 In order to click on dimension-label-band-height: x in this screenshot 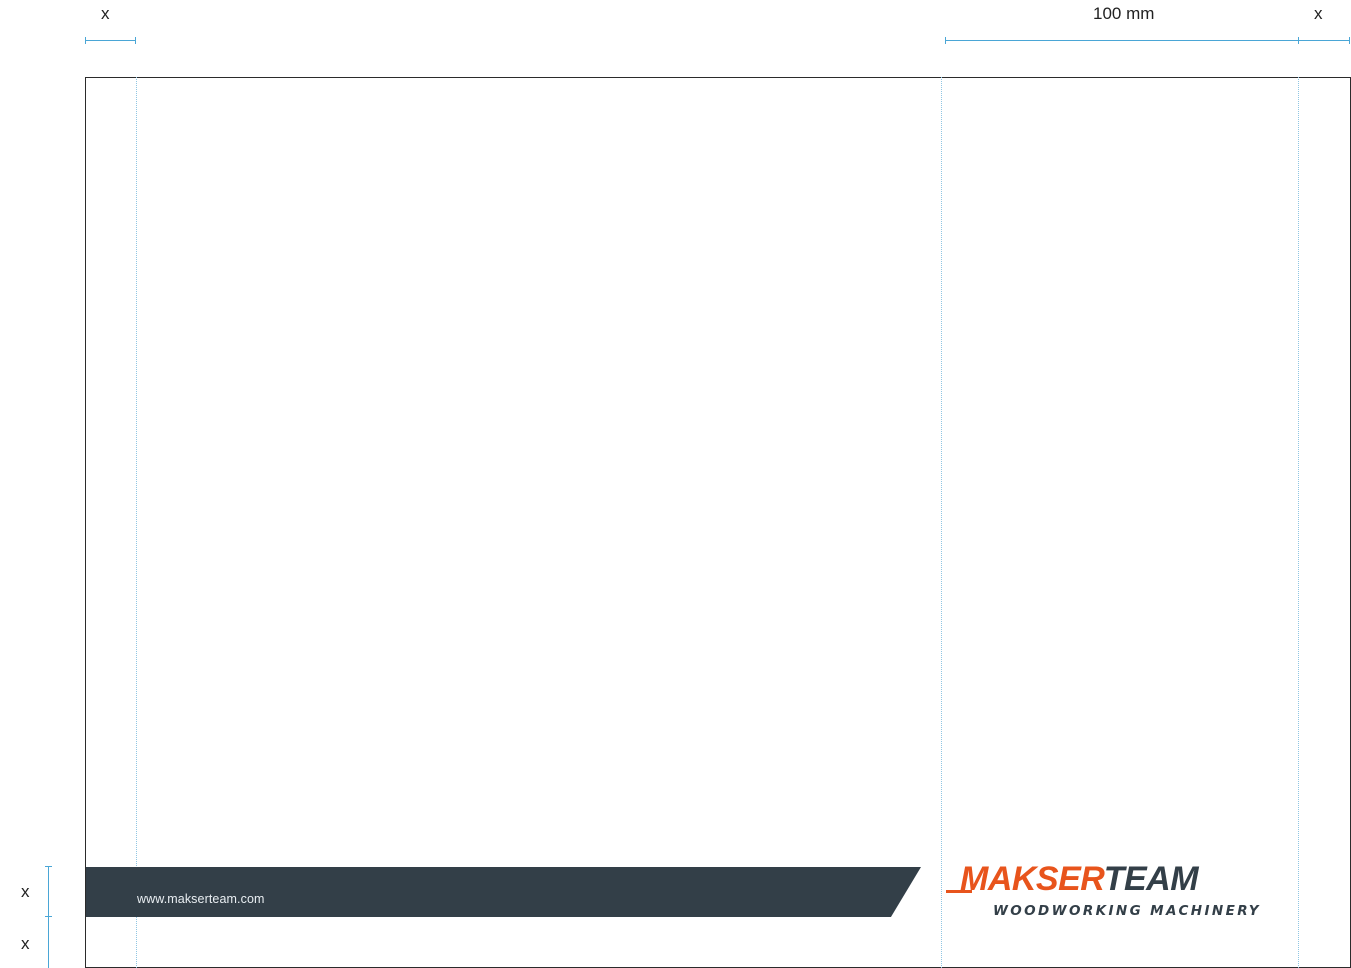, I will do `click(25, 891)`.